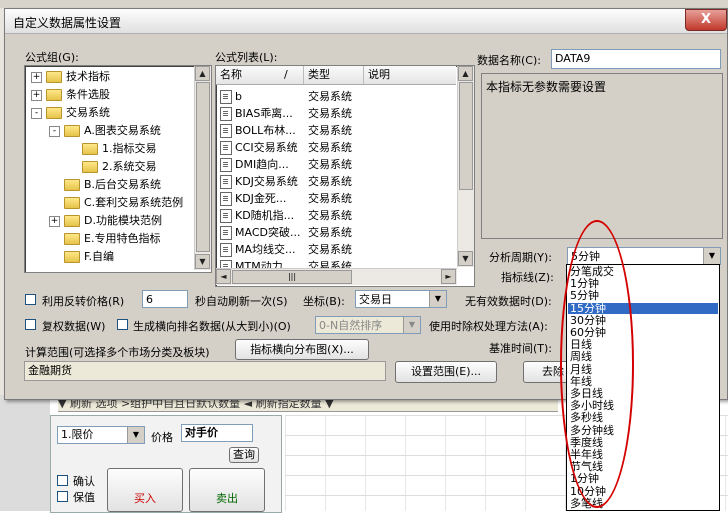  Describe the element at coordinates (112, 167) in the screenshot. I see `tree-item: 2.系统交易` at that location.